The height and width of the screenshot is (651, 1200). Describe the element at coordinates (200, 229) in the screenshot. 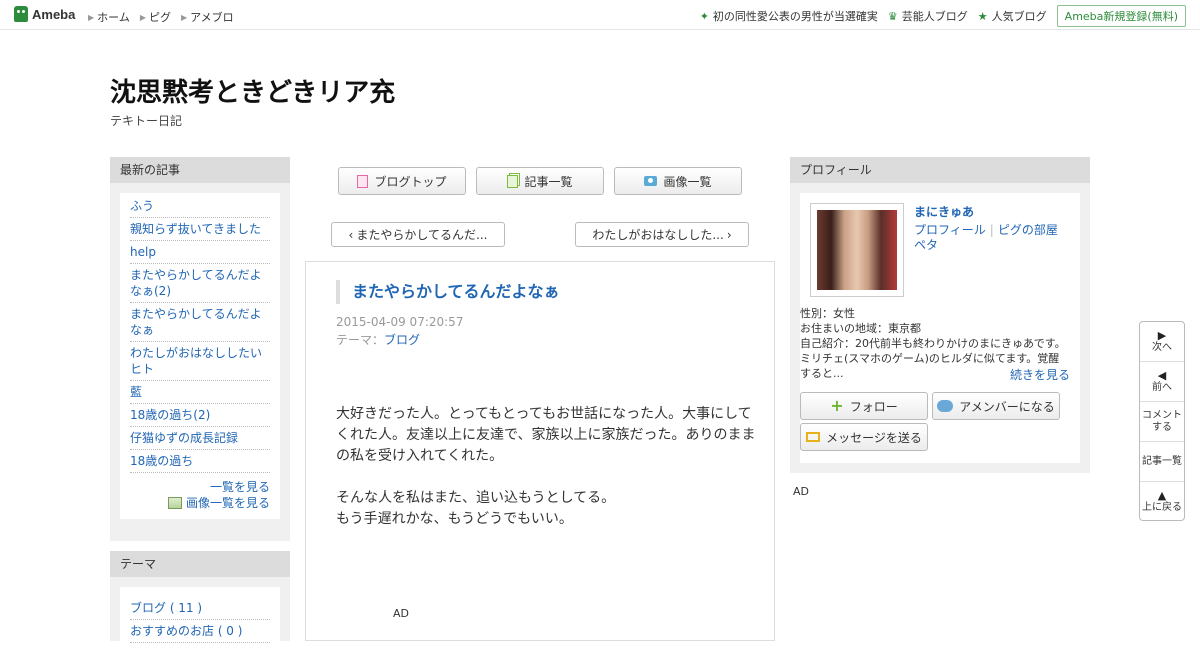

I see `list-item: 親知らず抜いてきました` at that location.